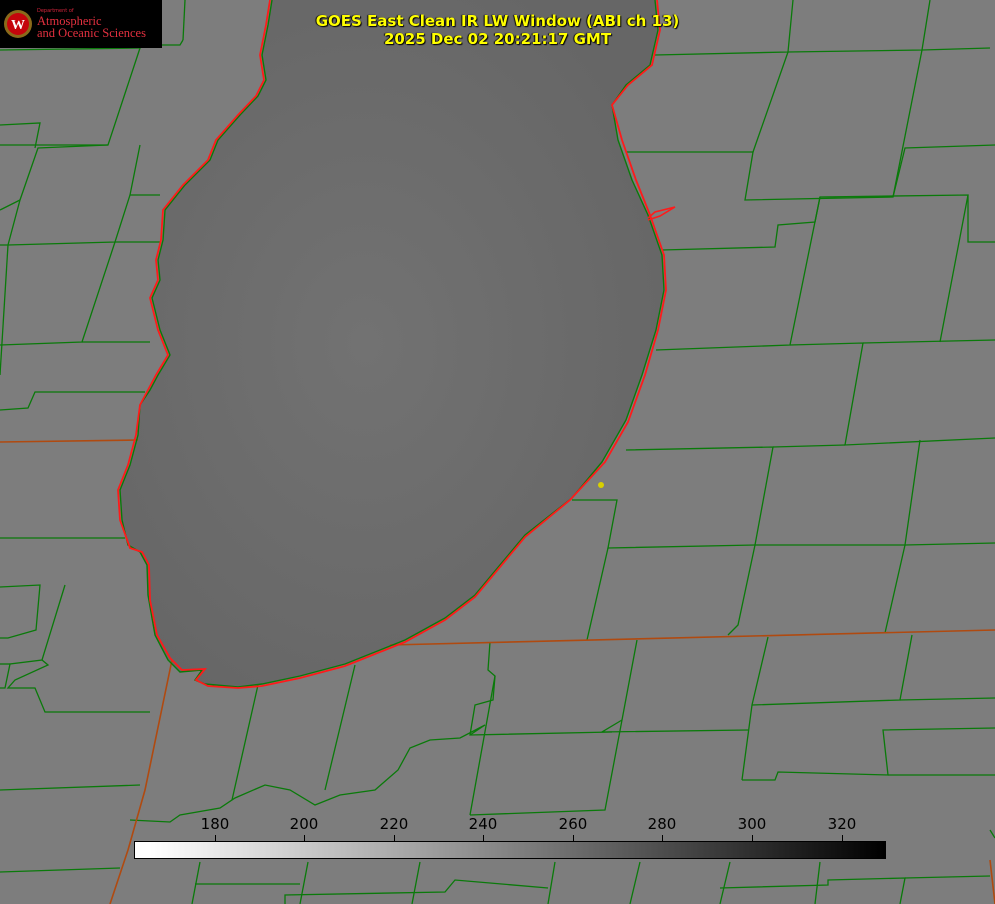  I want to click on colorbar-tick-label: 240, so click(483, 824).